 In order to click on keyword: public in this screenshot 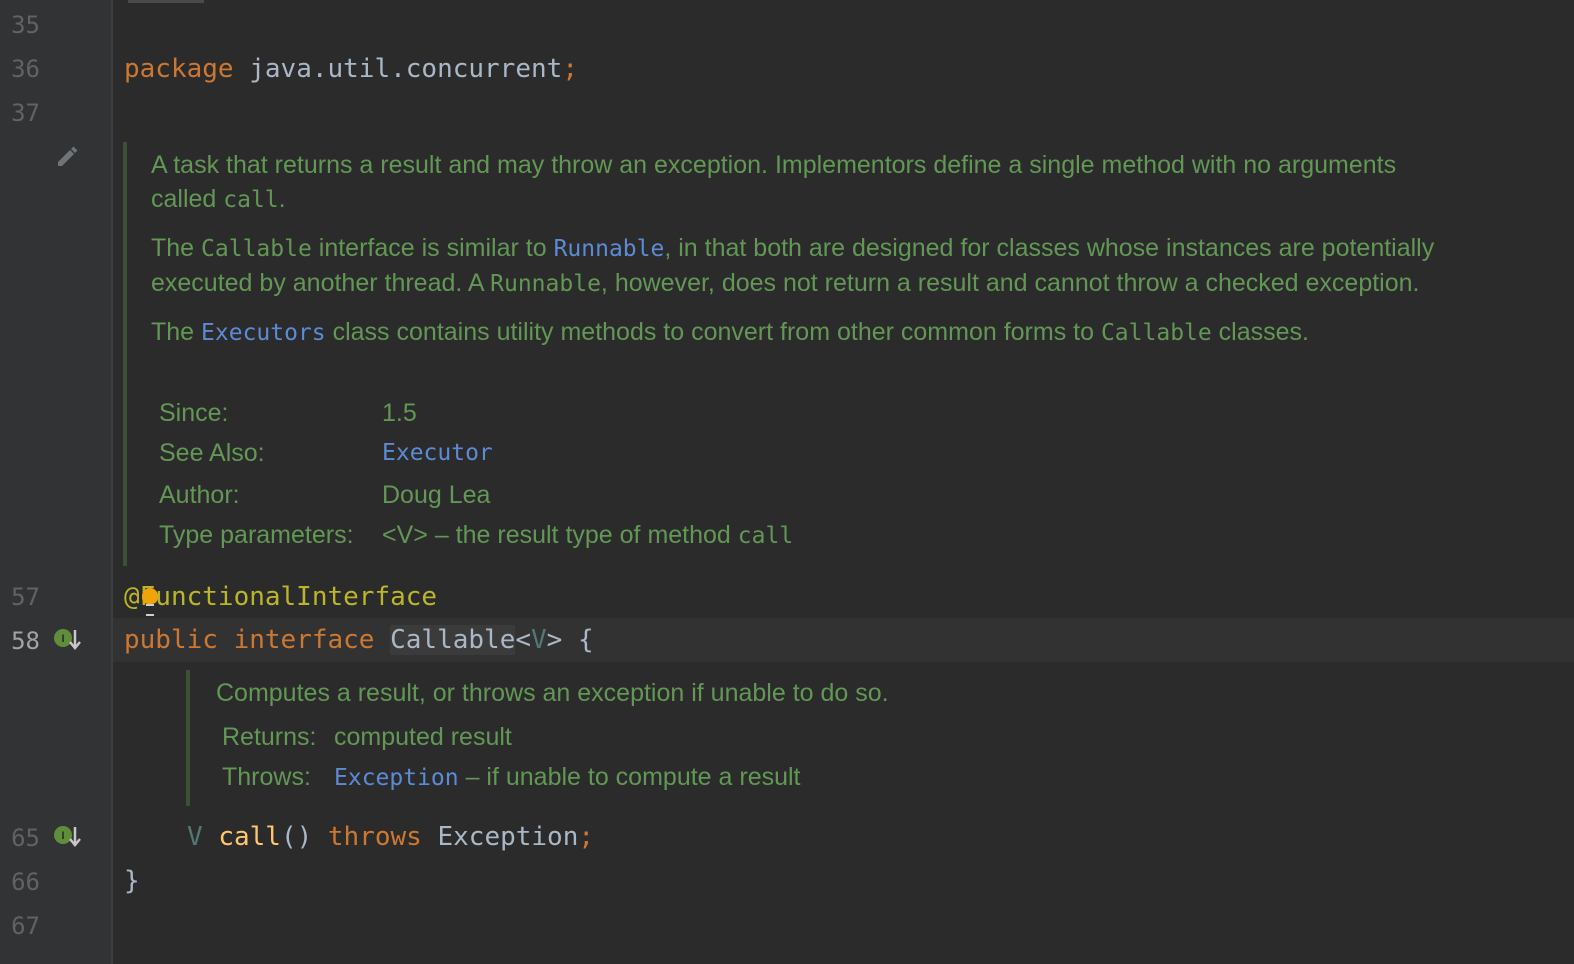, I will do `click(171, 640)`.